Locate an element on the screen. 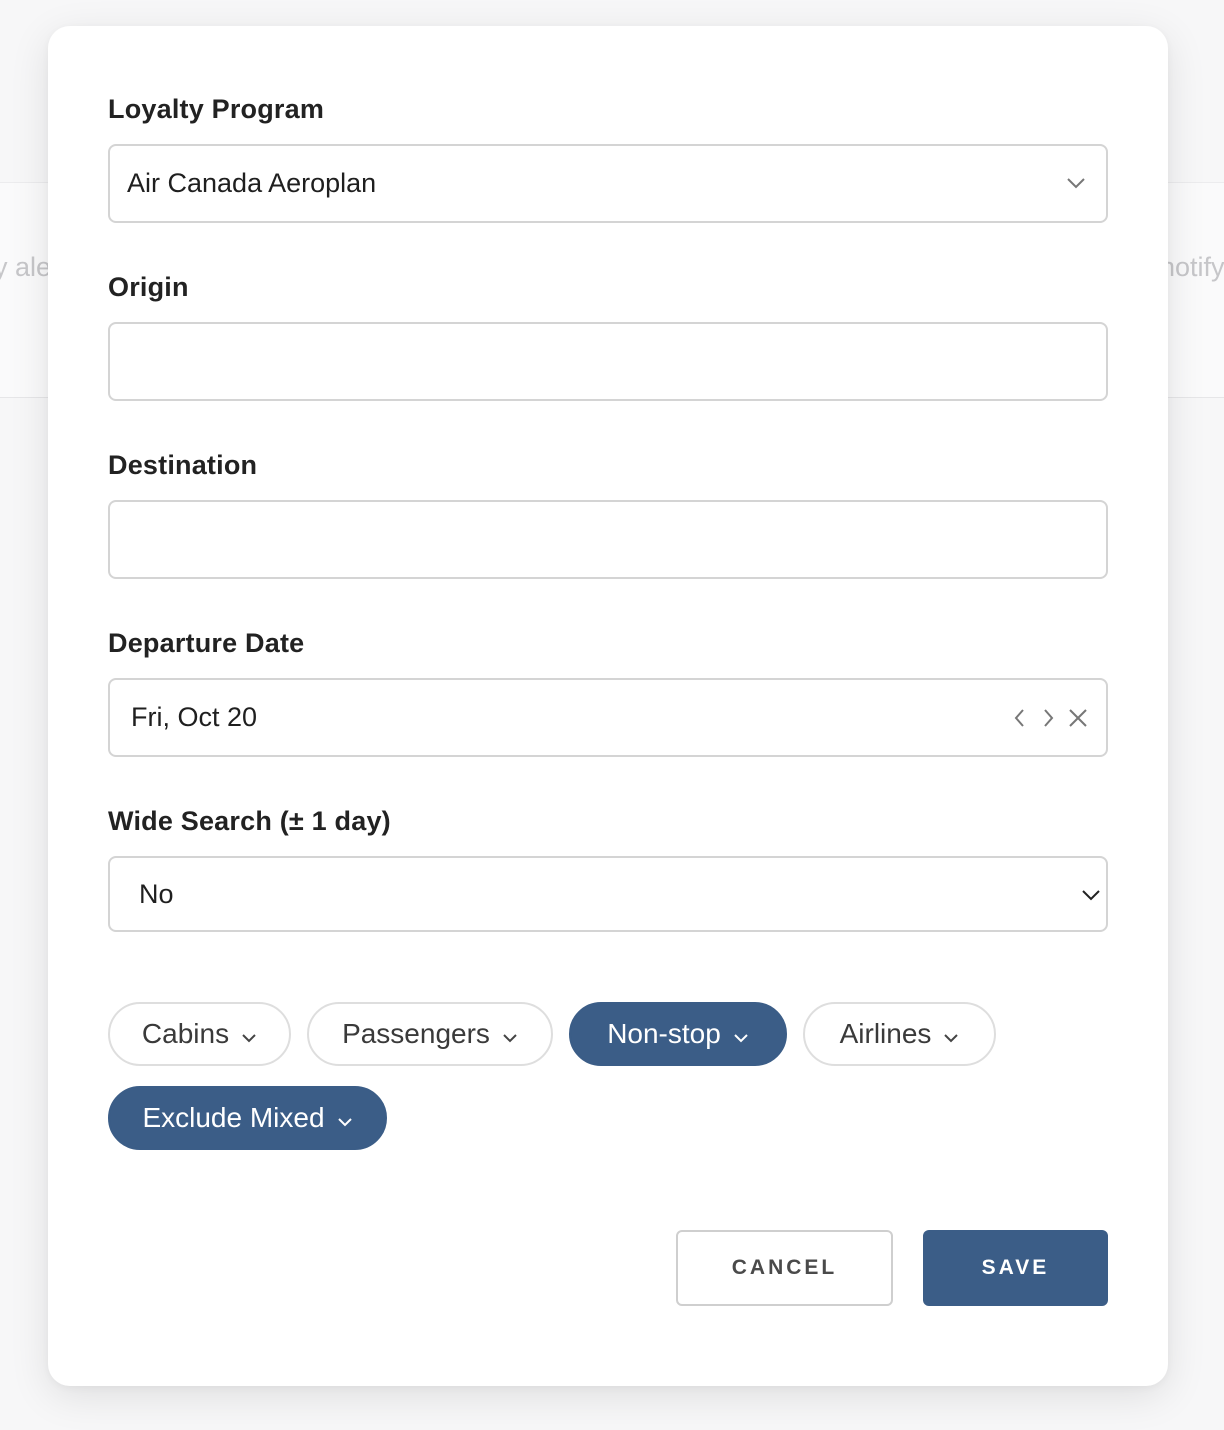  filter-pill-airlines: Airlines is located at coordinates (899, 1034).